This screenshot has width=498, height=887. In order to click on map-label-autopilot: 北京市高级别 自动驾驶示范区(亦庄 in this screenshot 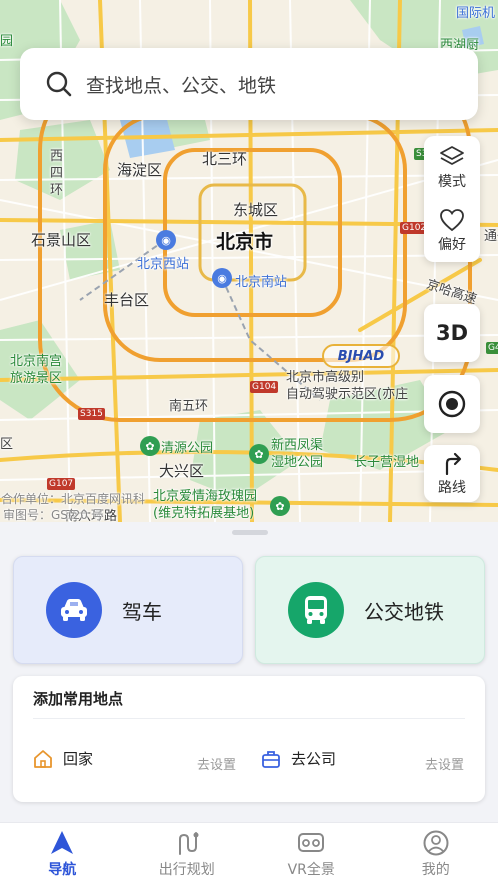, I will do `click(347, 386)`.